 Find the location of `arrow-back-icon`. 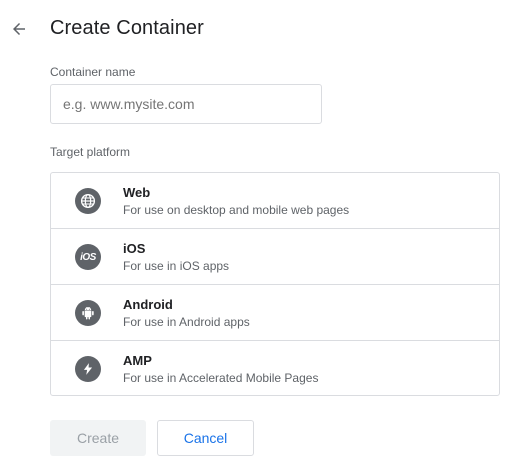

arrow-back-icon is located at coordinates (19, 29).